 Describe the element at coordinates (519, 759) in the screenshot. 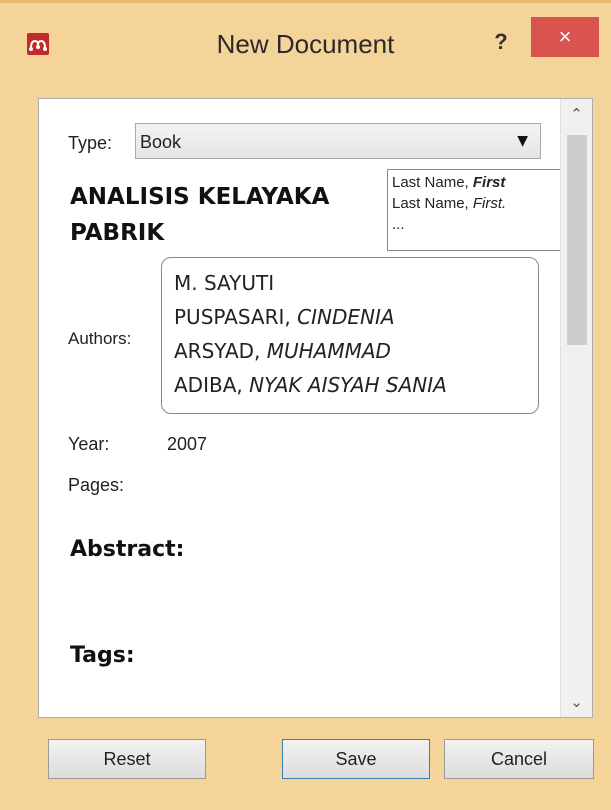

I see `cancel-button: Cancel` at that location.